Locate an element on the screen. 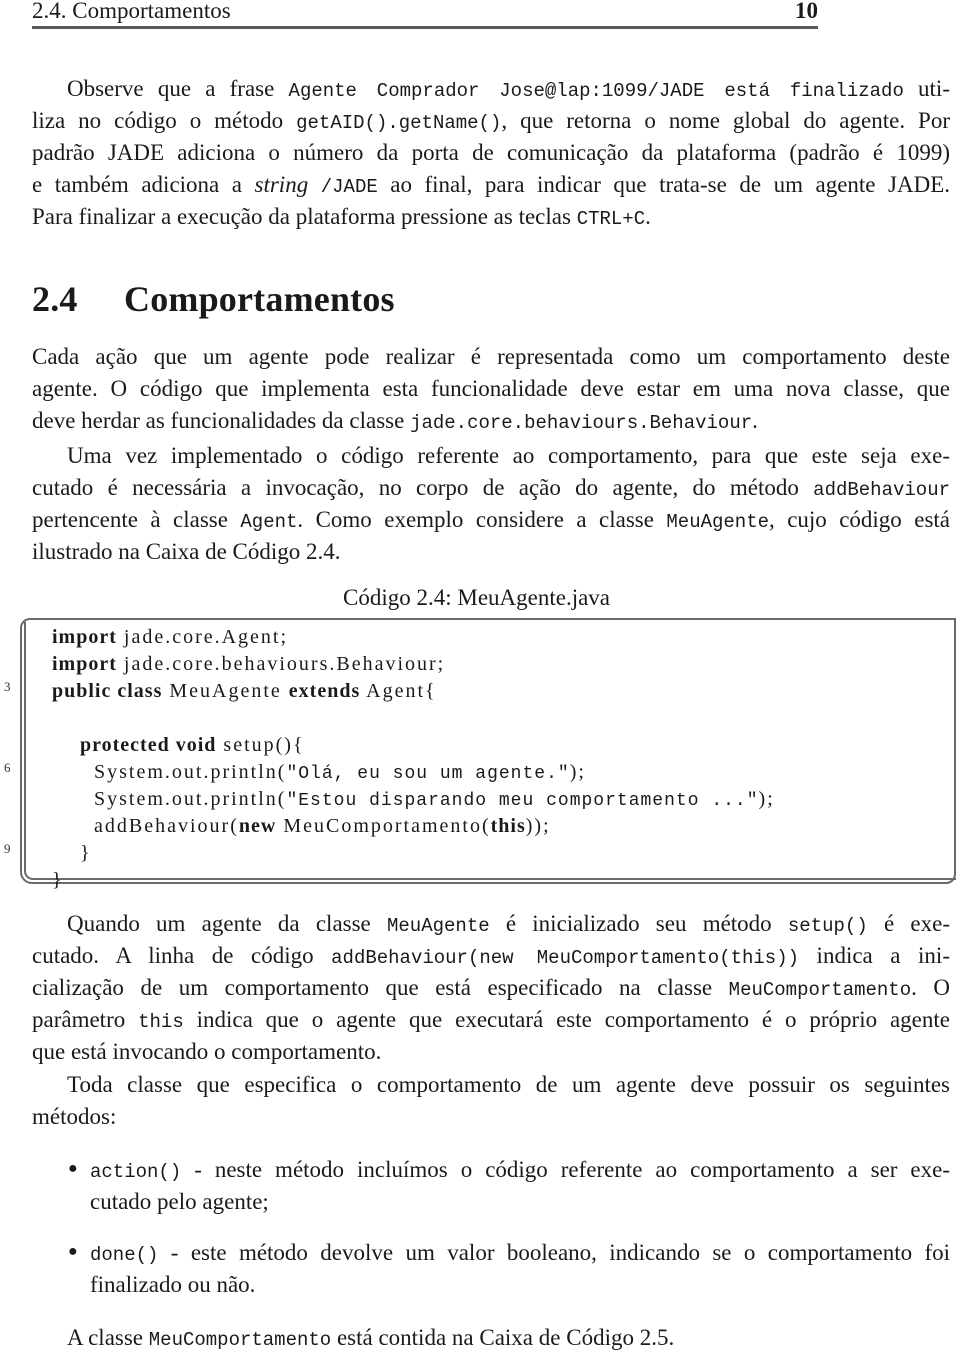 This screenshot has width=960, height=1356. code-text: )); is located at coordinates (538, 826).